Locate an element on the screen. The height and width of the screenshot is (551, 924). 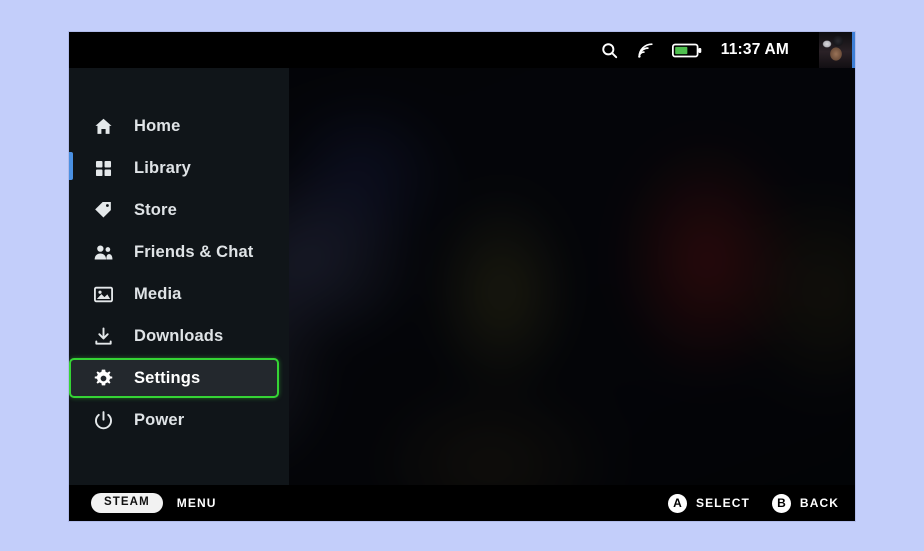
power-icon is located at coordinates (103, 420).